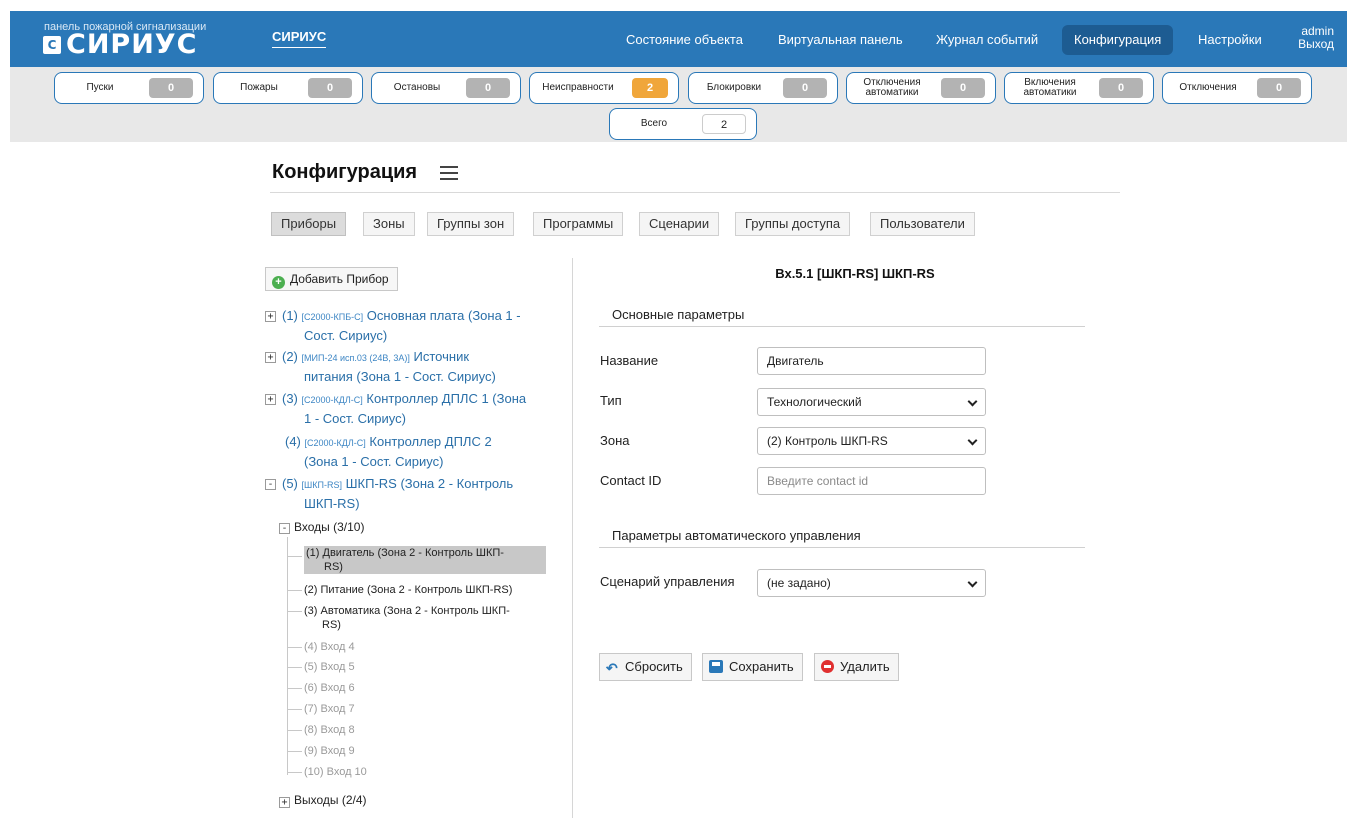 This screenshot has width=1357, height=837. I want to click on reset-button: ↶ Сбросить, so click(645, 667).